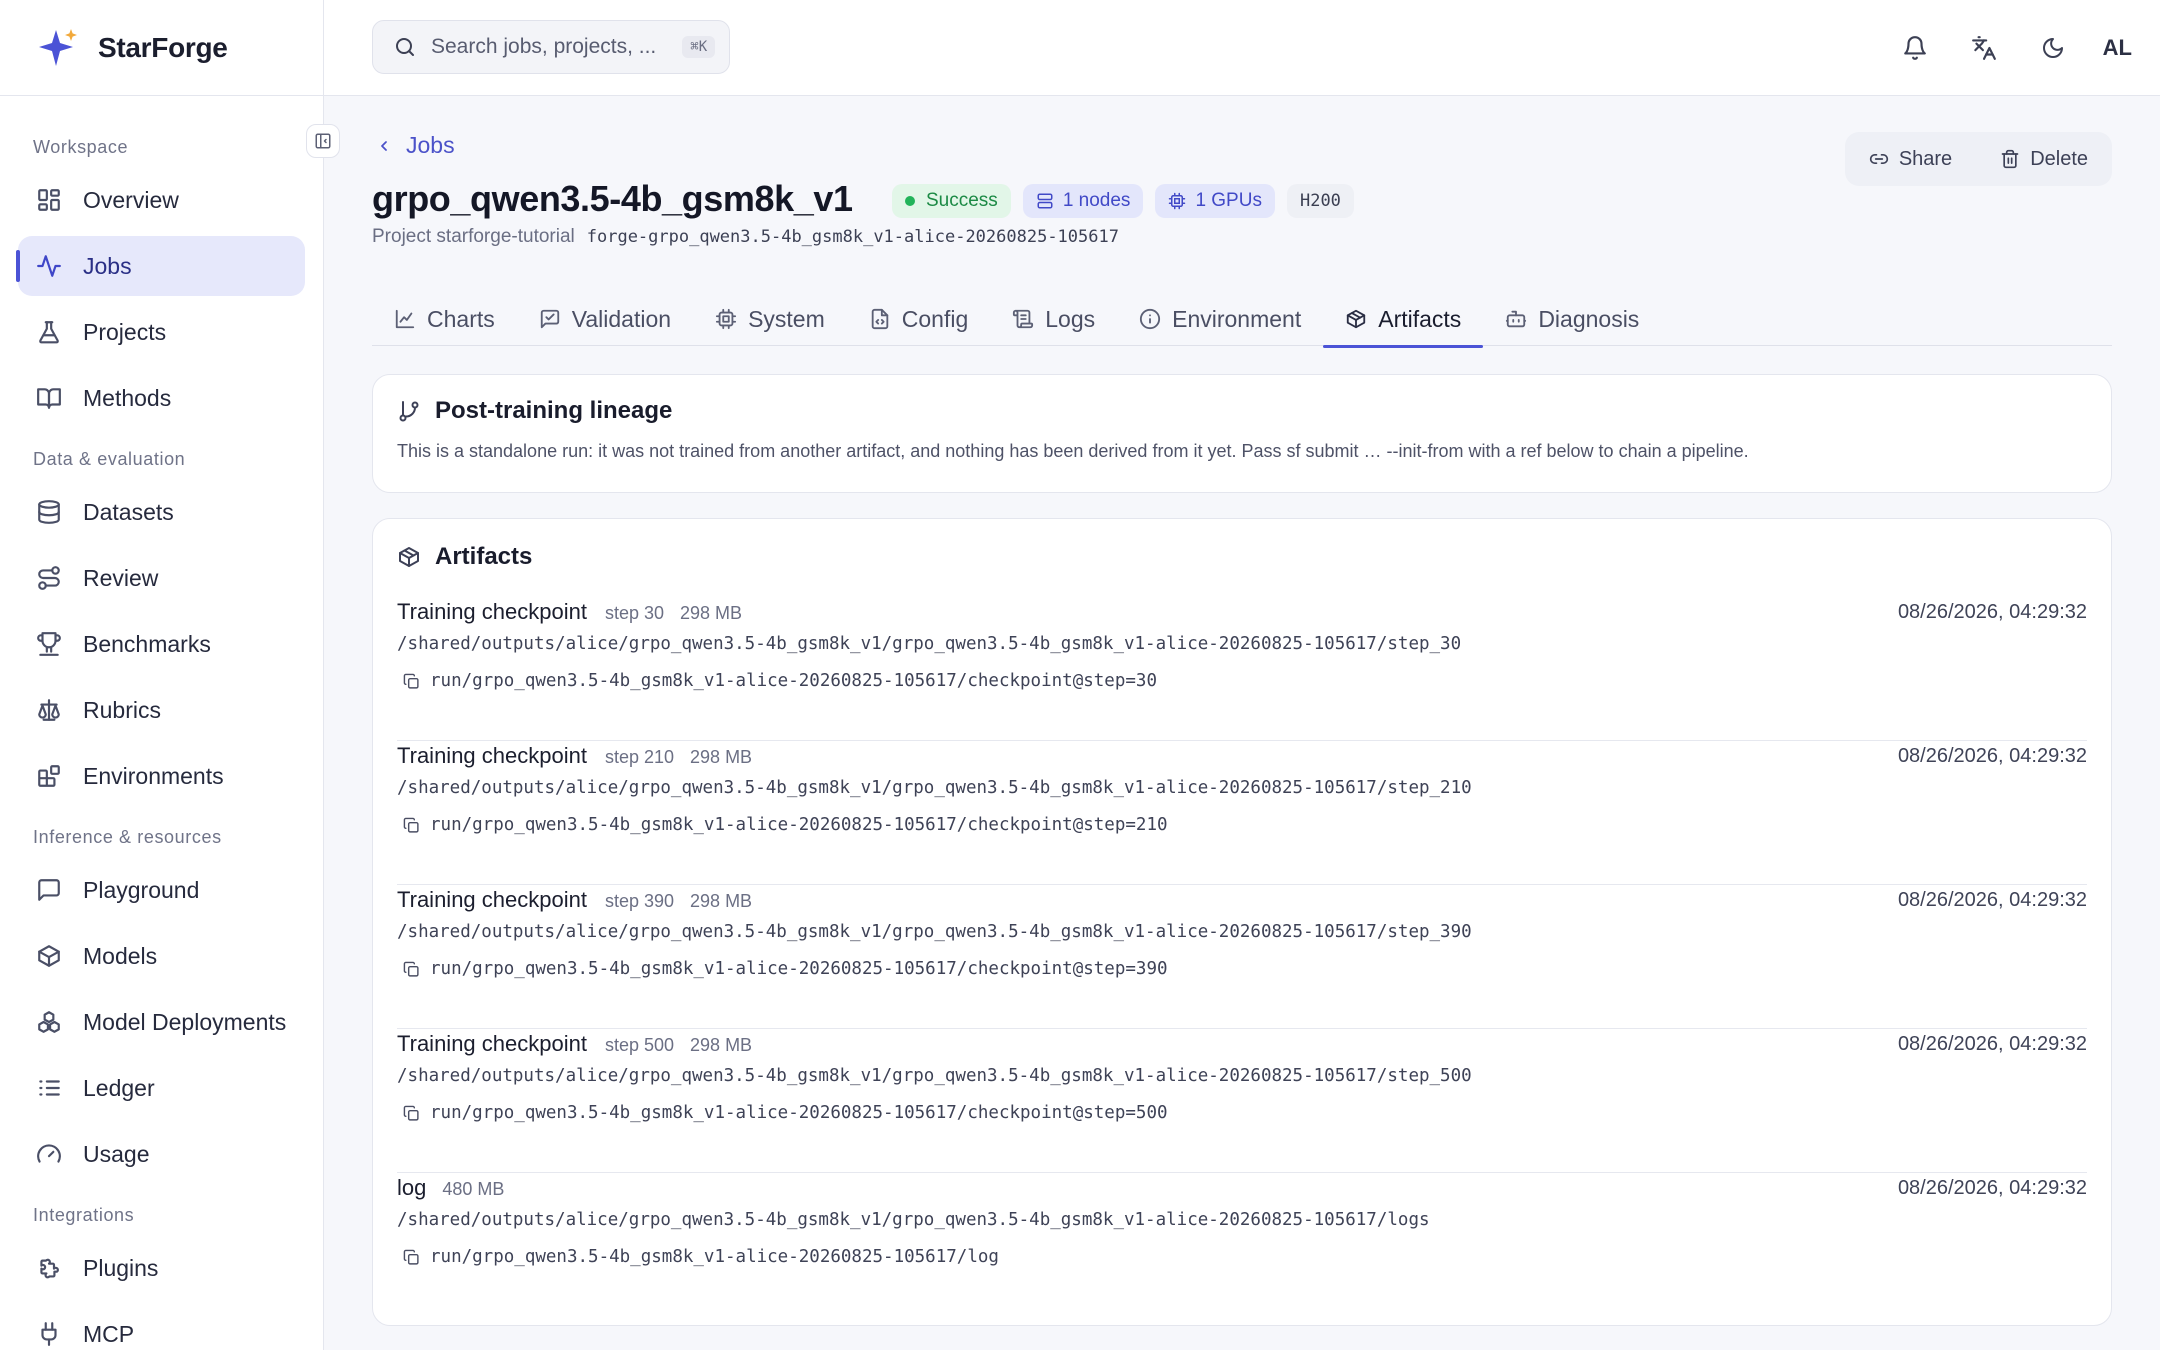 The width and height of the screenshot is (2160, 1350). Describe the element at coordinates (122, 709) in the screenshot. I see `sidebar-item-label: Rubrics` at that location.